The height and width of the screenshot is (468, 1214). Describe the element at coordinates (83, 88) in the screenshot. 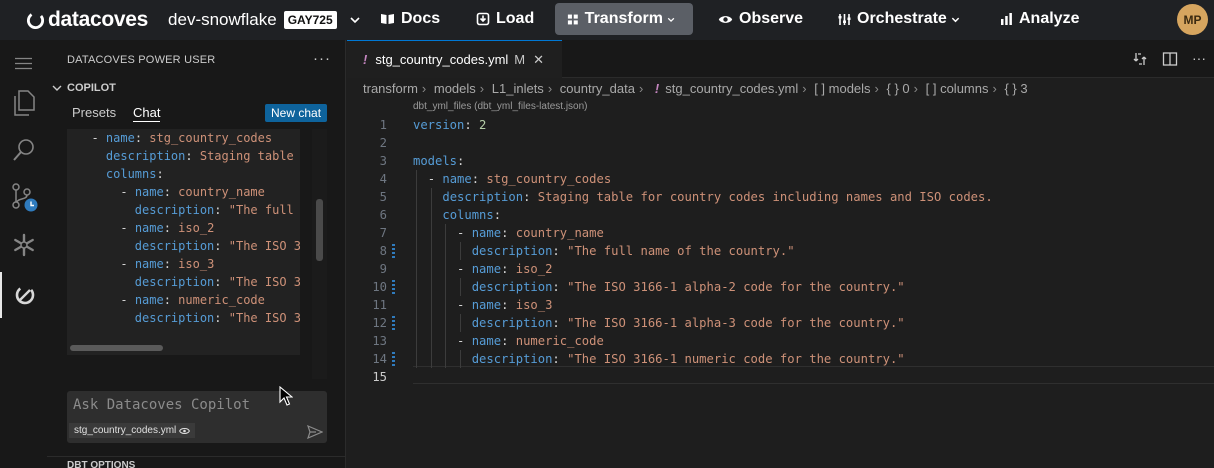

I see `copilot-section-header: COPILOT` at that location.